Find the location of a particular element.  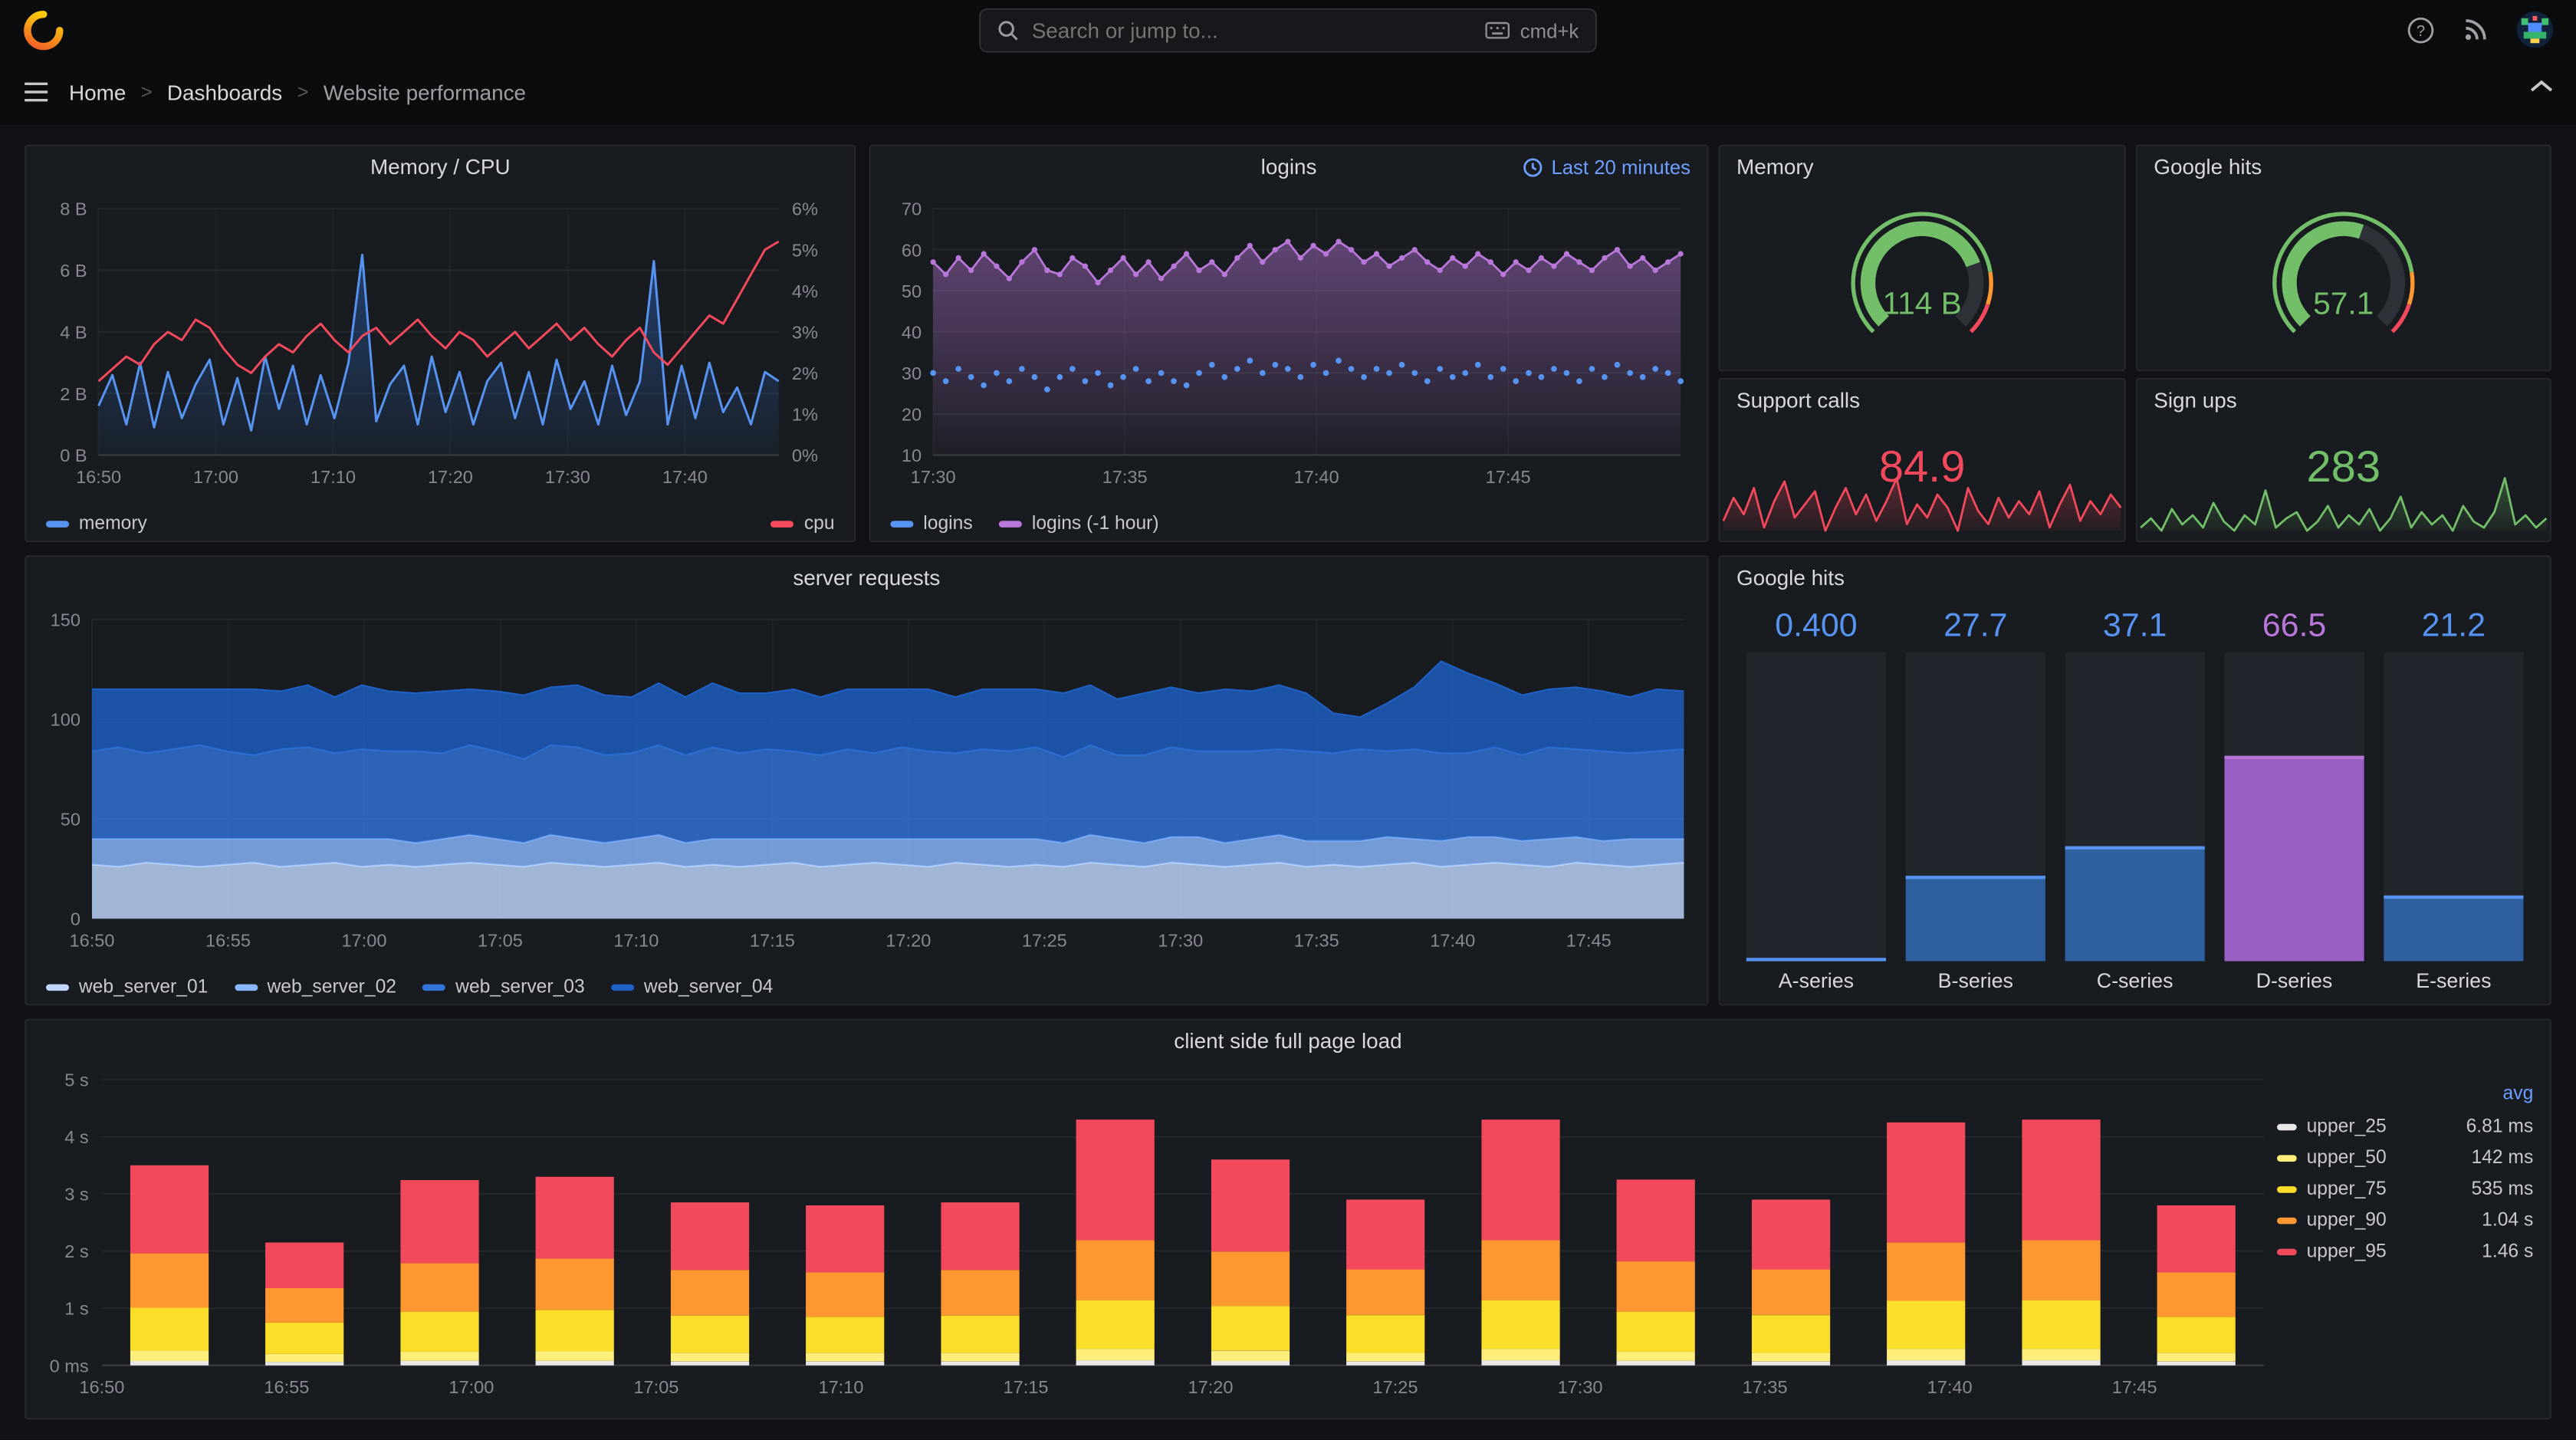

bar-gauge-A-series: 0.400 A-series is located at coordinates (1816, 801).